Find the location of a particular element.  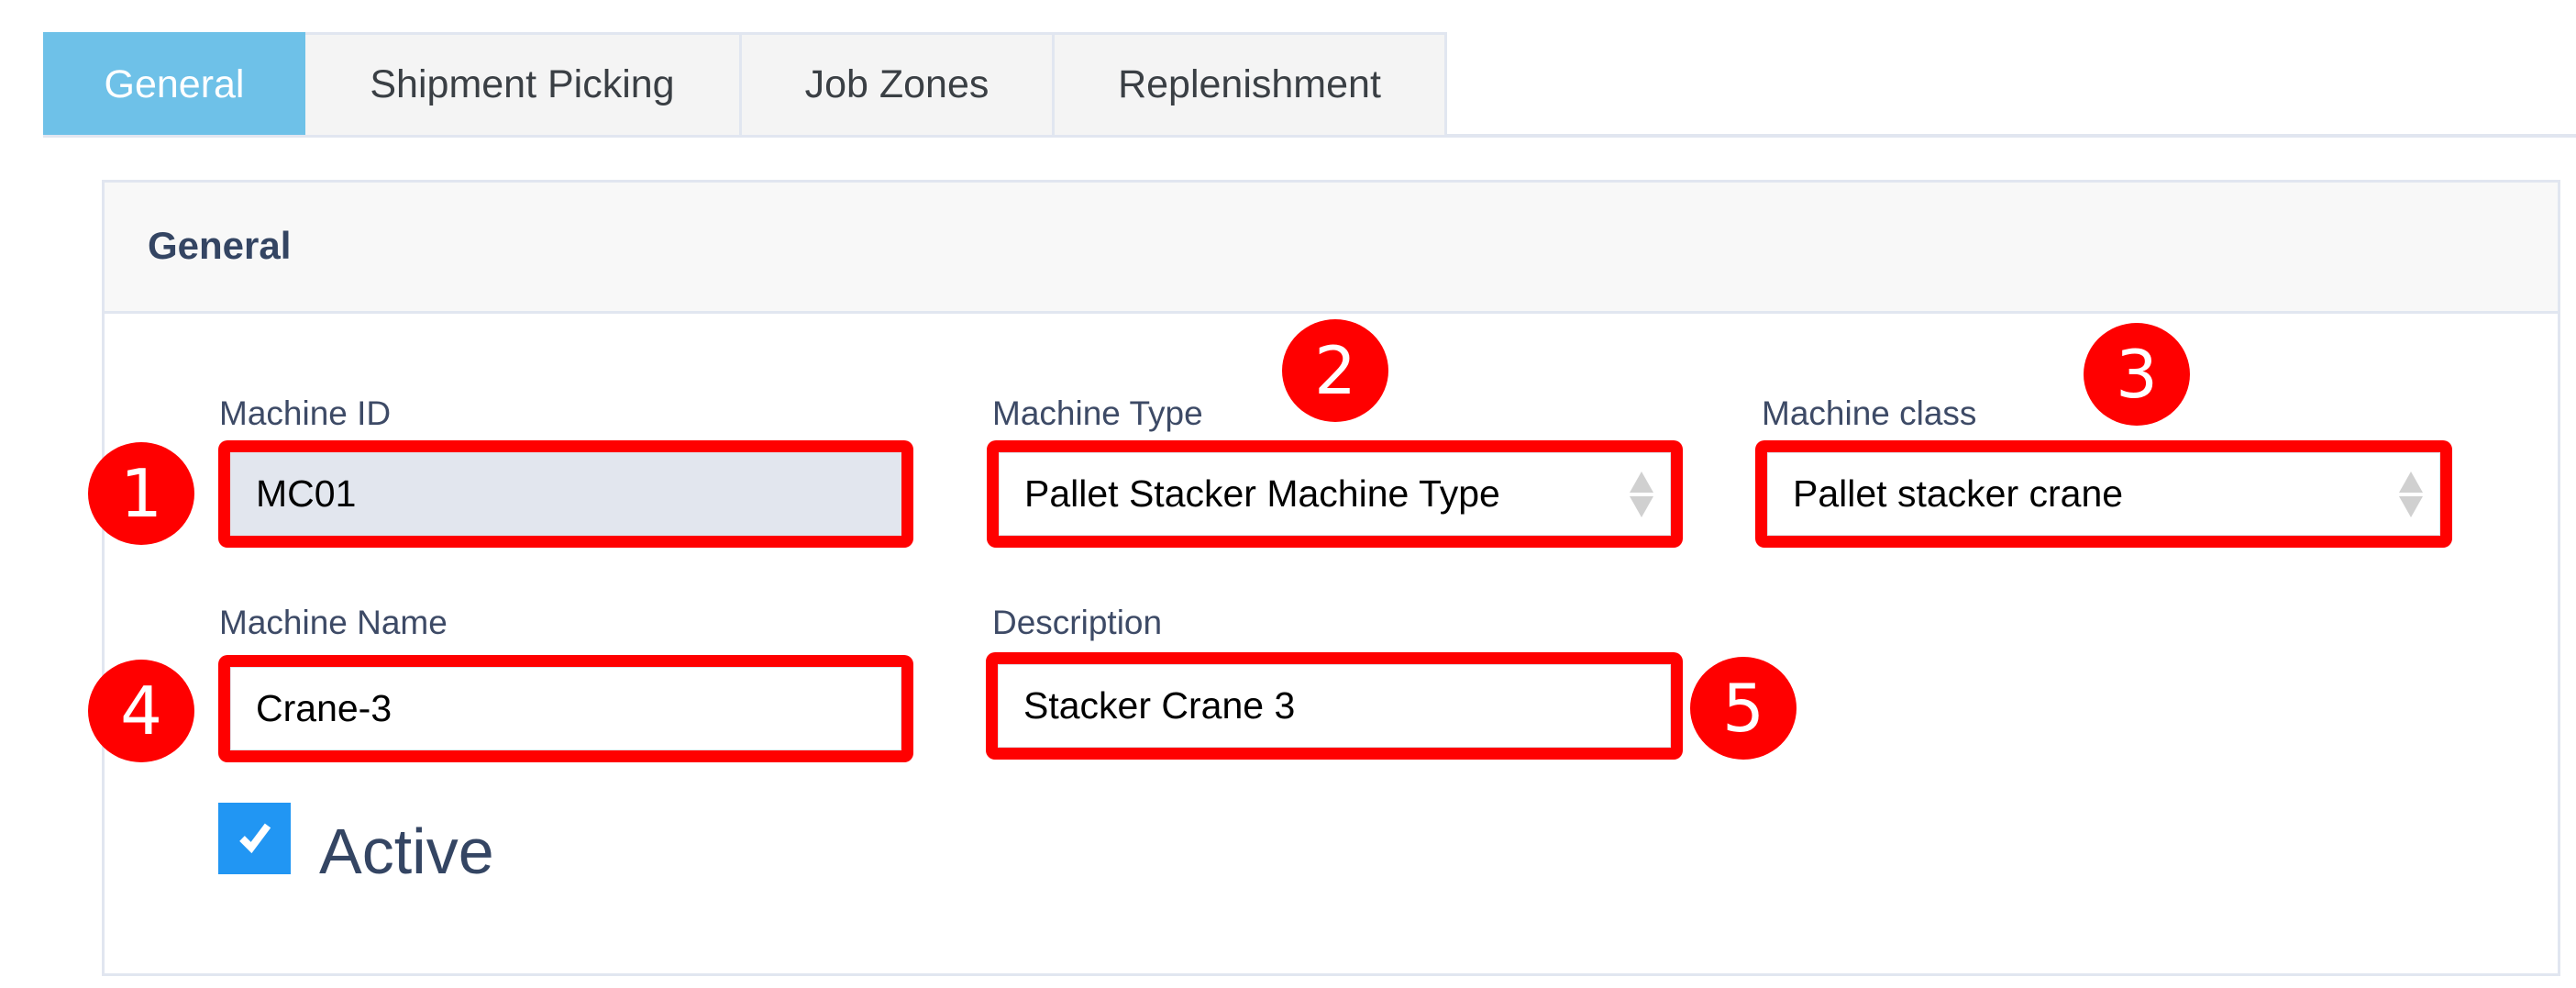

machine-class-select: Pallet stacker crane is located at coordinates (2103, 494).